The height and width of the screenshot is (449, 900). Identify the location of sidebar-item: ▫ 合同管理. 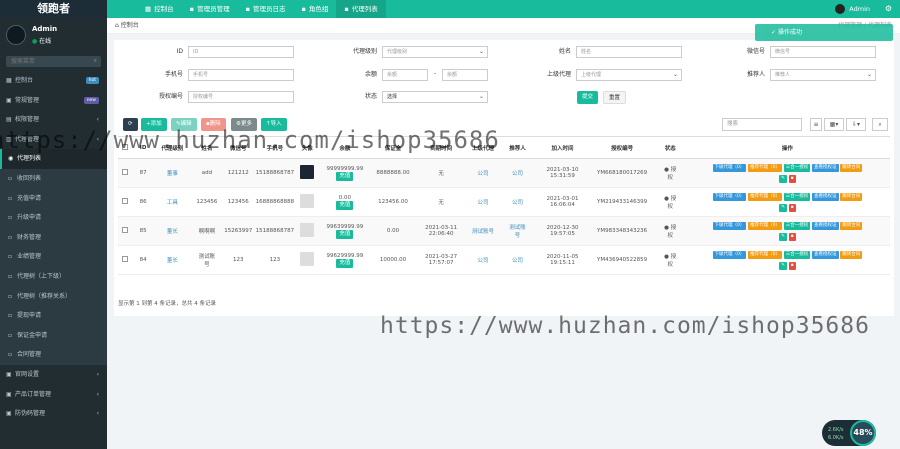
(53, 355).